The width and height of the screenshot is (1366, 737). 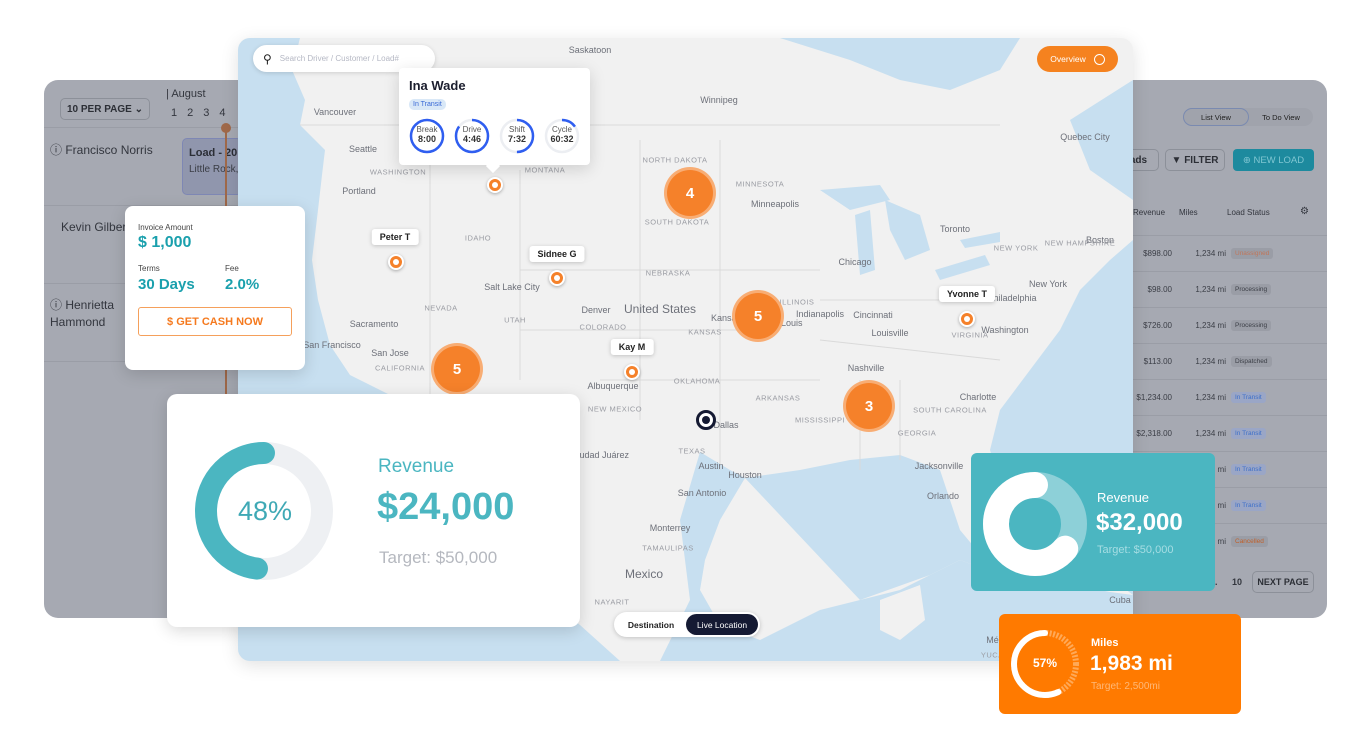 What do you see at coordinates (517, 136) in the screenshot?
I see `timer-shift: Shift 7:32` at bounding box center [517, 136].